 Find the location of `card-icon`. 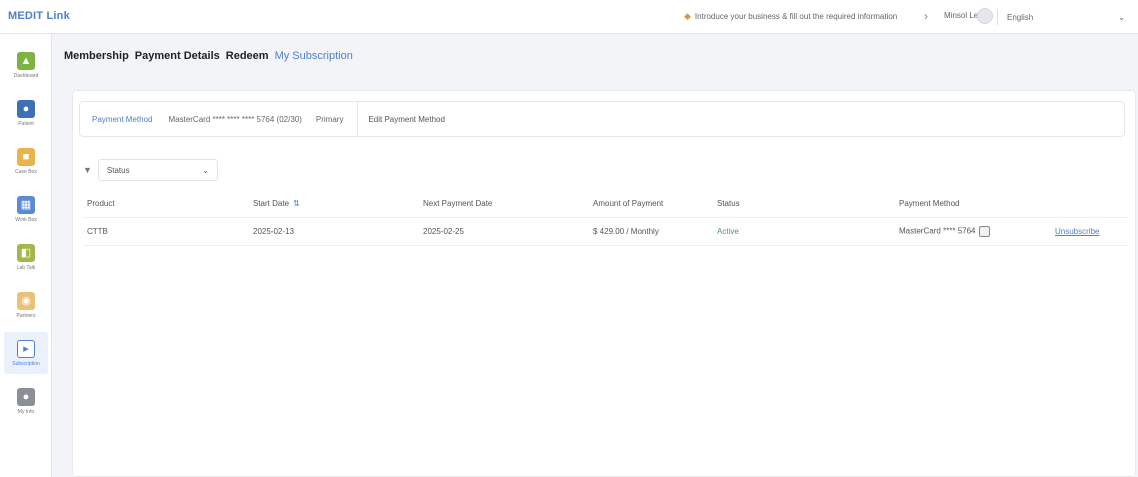

card-icon is located at coordinates (985, 231).